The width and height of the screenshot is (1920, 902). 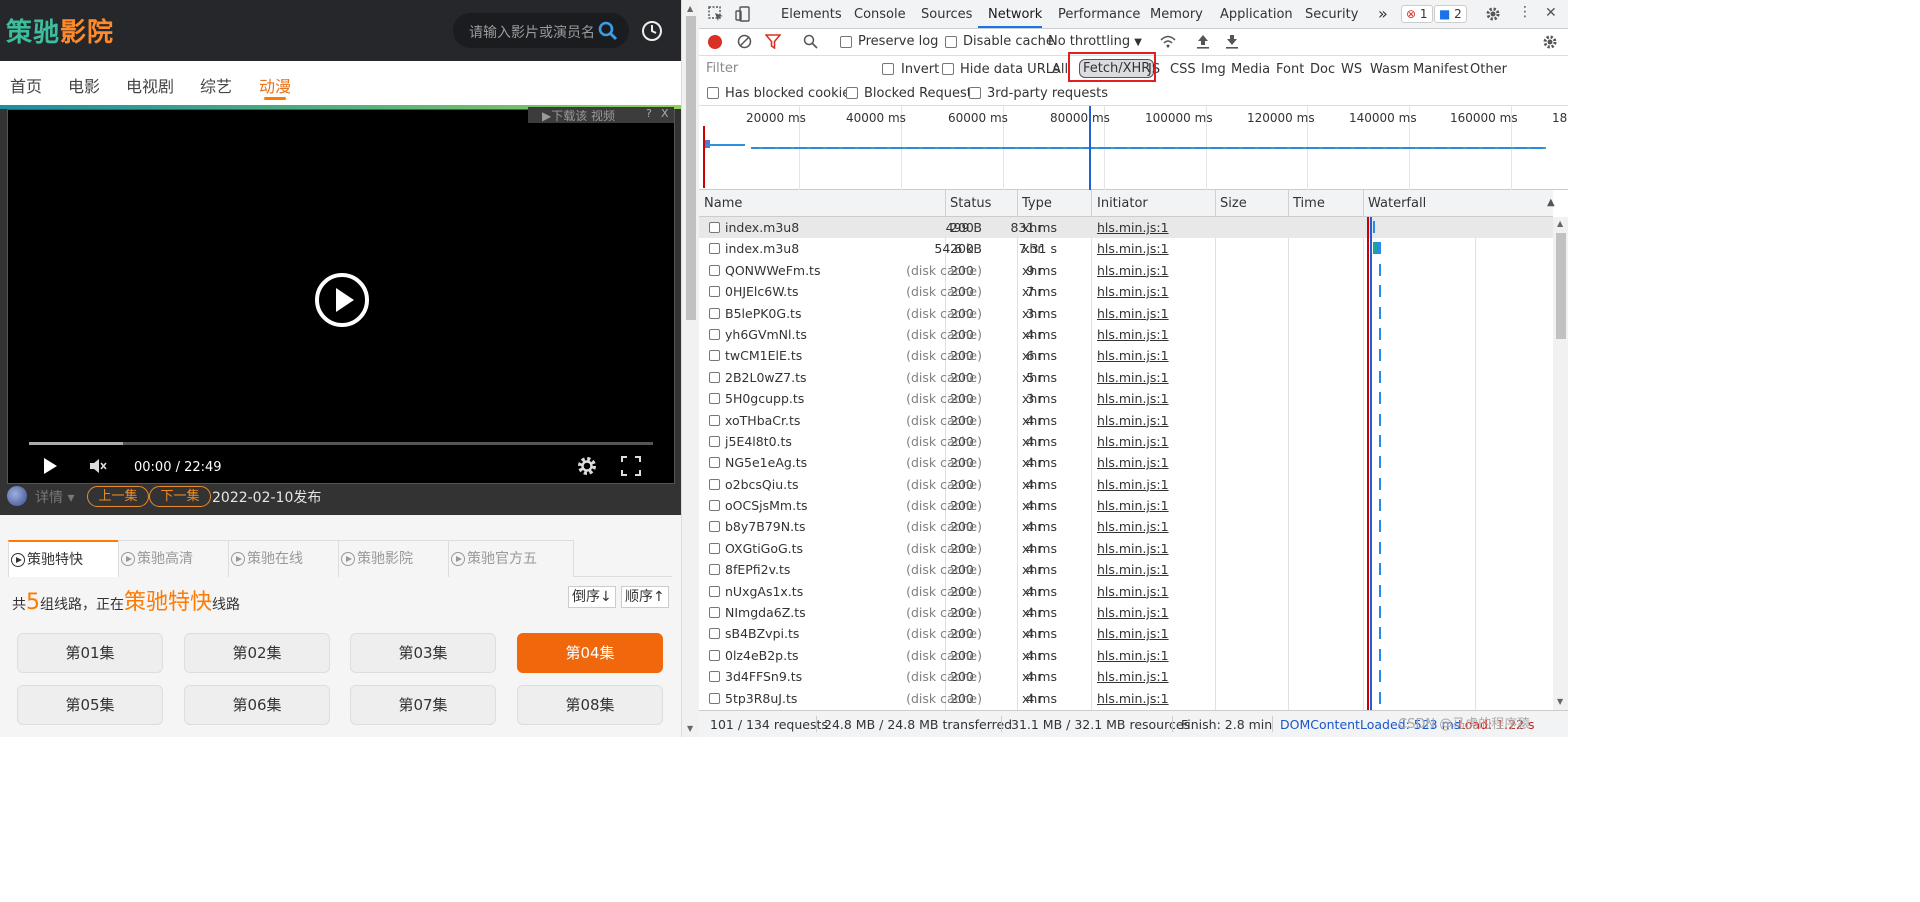 I want to click on hide-data-urls-checkbox, so click(x=948, y=69).